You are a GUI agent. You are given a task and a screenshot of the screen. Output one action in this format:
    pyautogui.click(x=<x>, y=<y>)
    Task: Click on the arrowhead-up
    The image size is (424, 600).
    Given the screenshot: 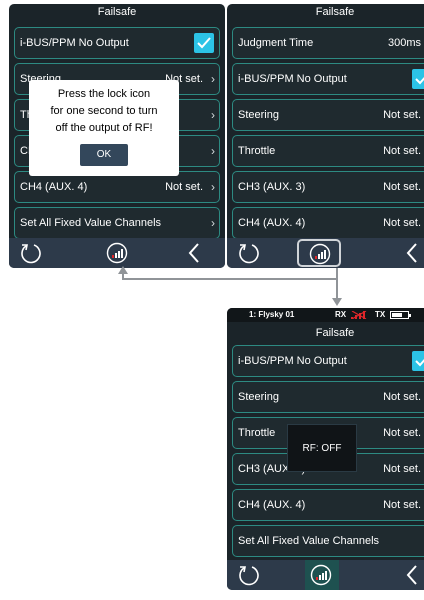 What is the action you would take?
    pyautogui.click(x=123, y=270)
    